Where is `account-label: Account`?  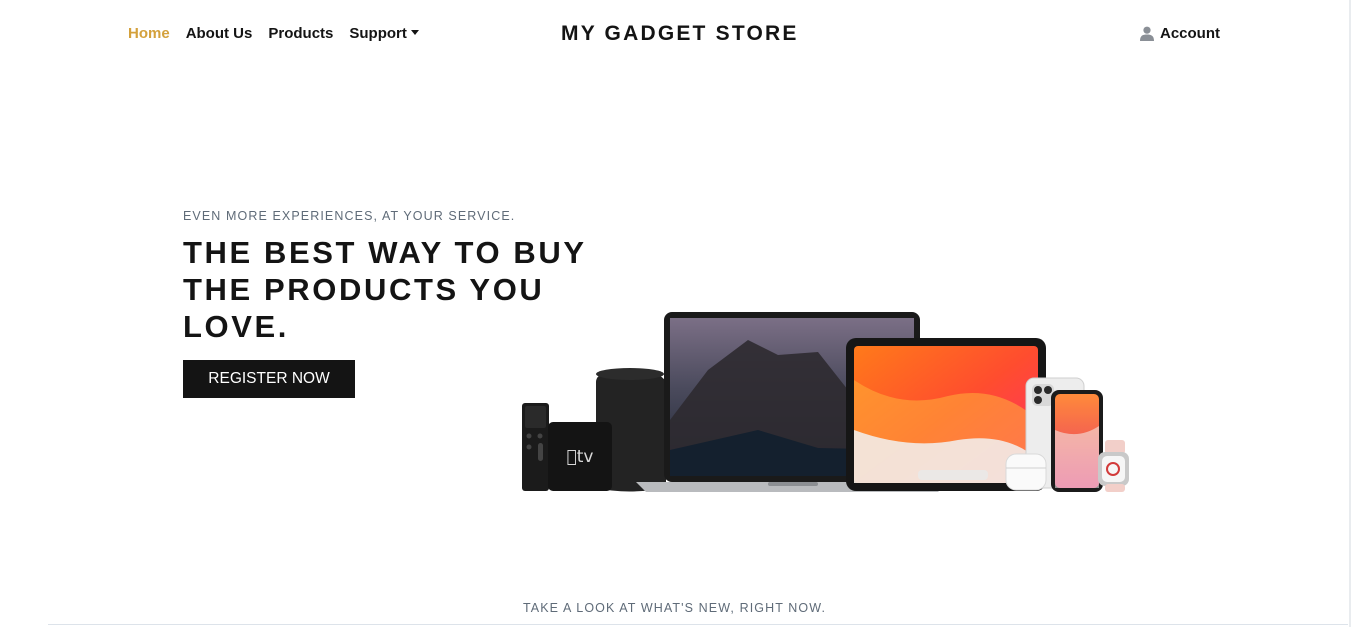
account-label: Account is located at coordinates (1190, 33).